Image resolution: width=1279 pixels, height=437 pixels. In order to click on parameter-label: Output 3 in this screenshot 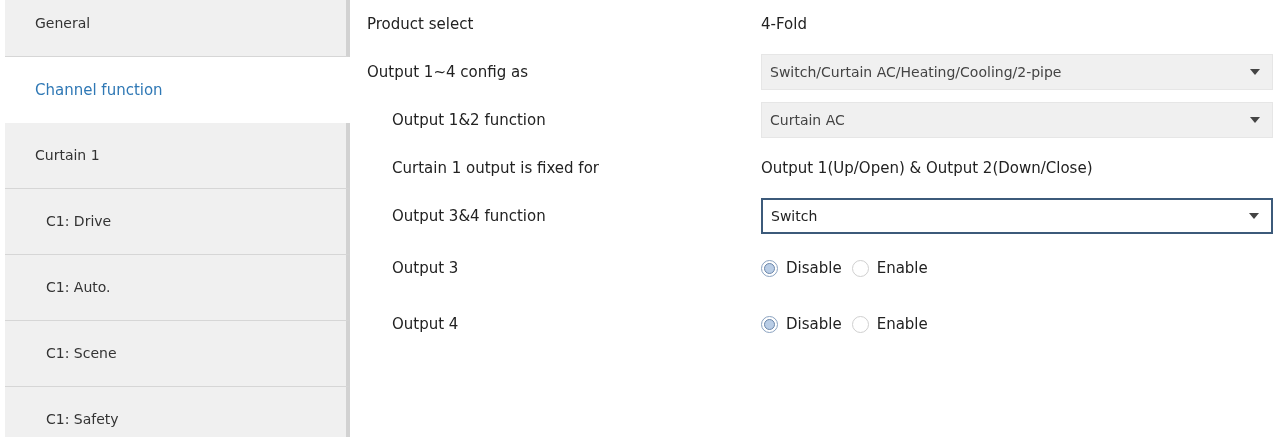, I will do `click(425, 268)`.